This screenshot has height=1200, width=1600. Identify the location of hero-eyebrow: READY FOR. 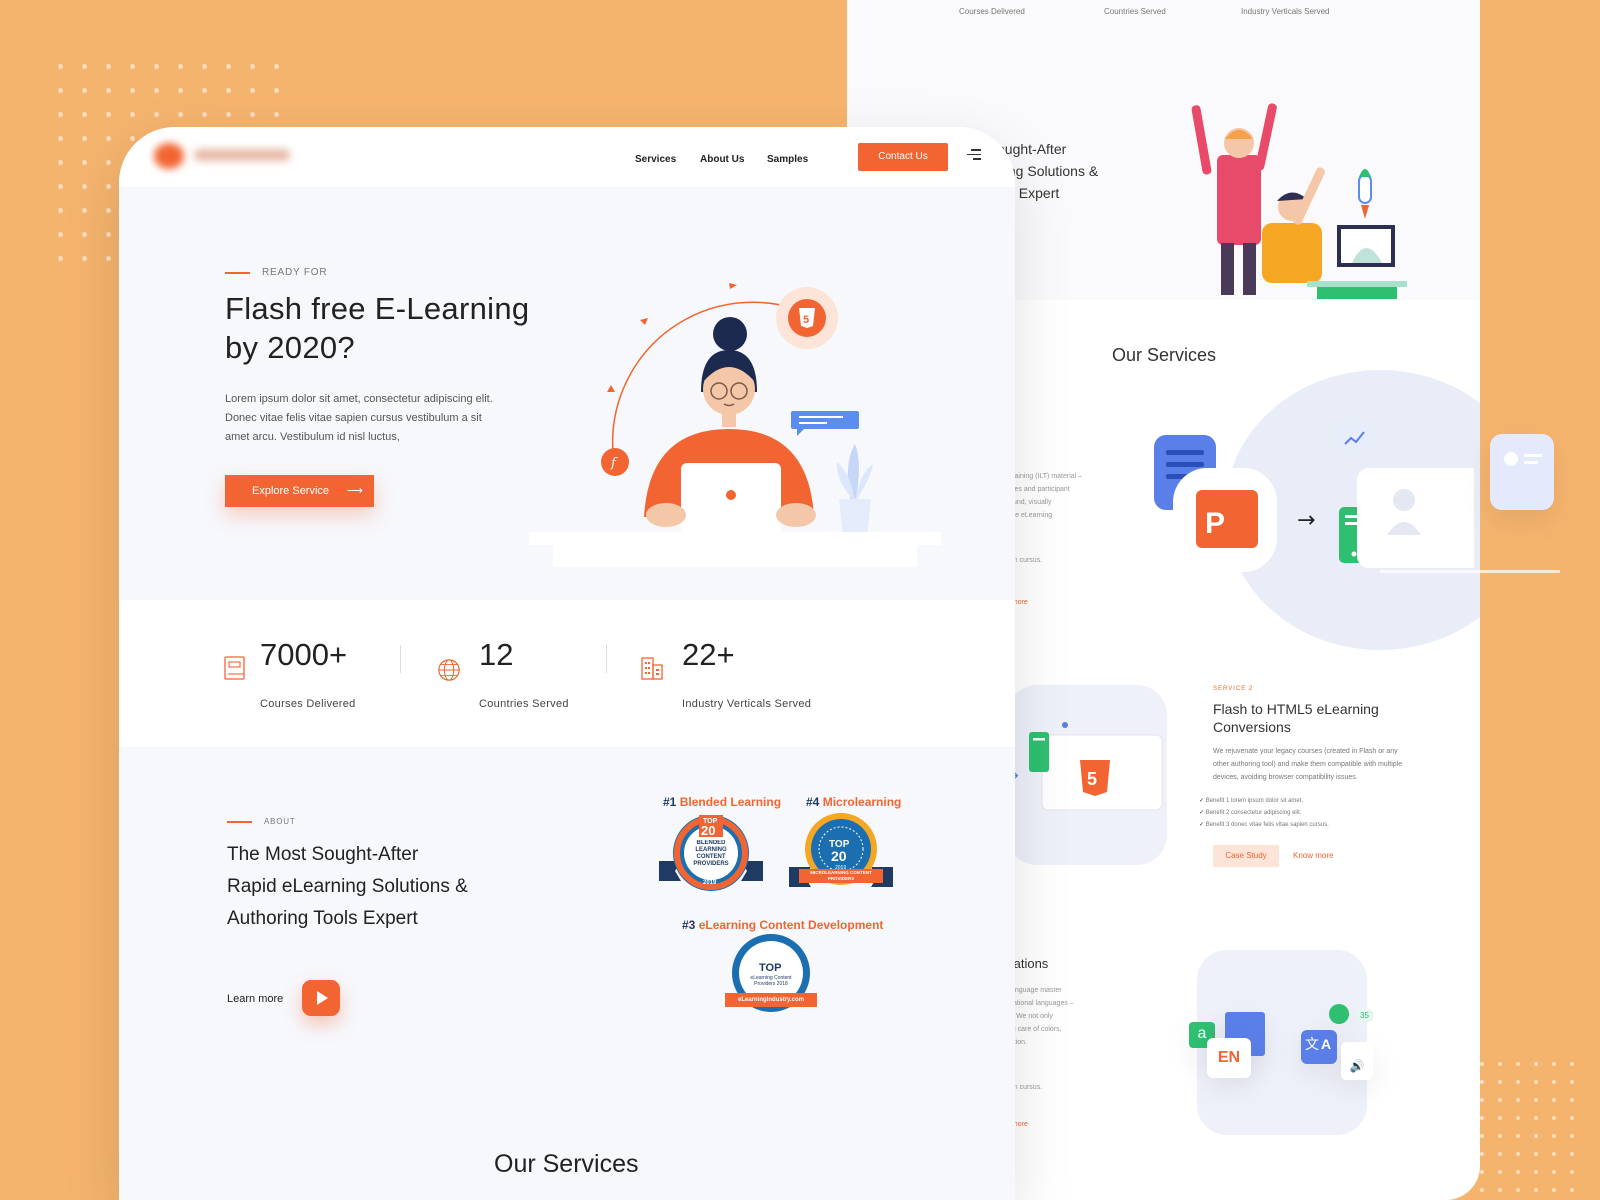
(276, 272).